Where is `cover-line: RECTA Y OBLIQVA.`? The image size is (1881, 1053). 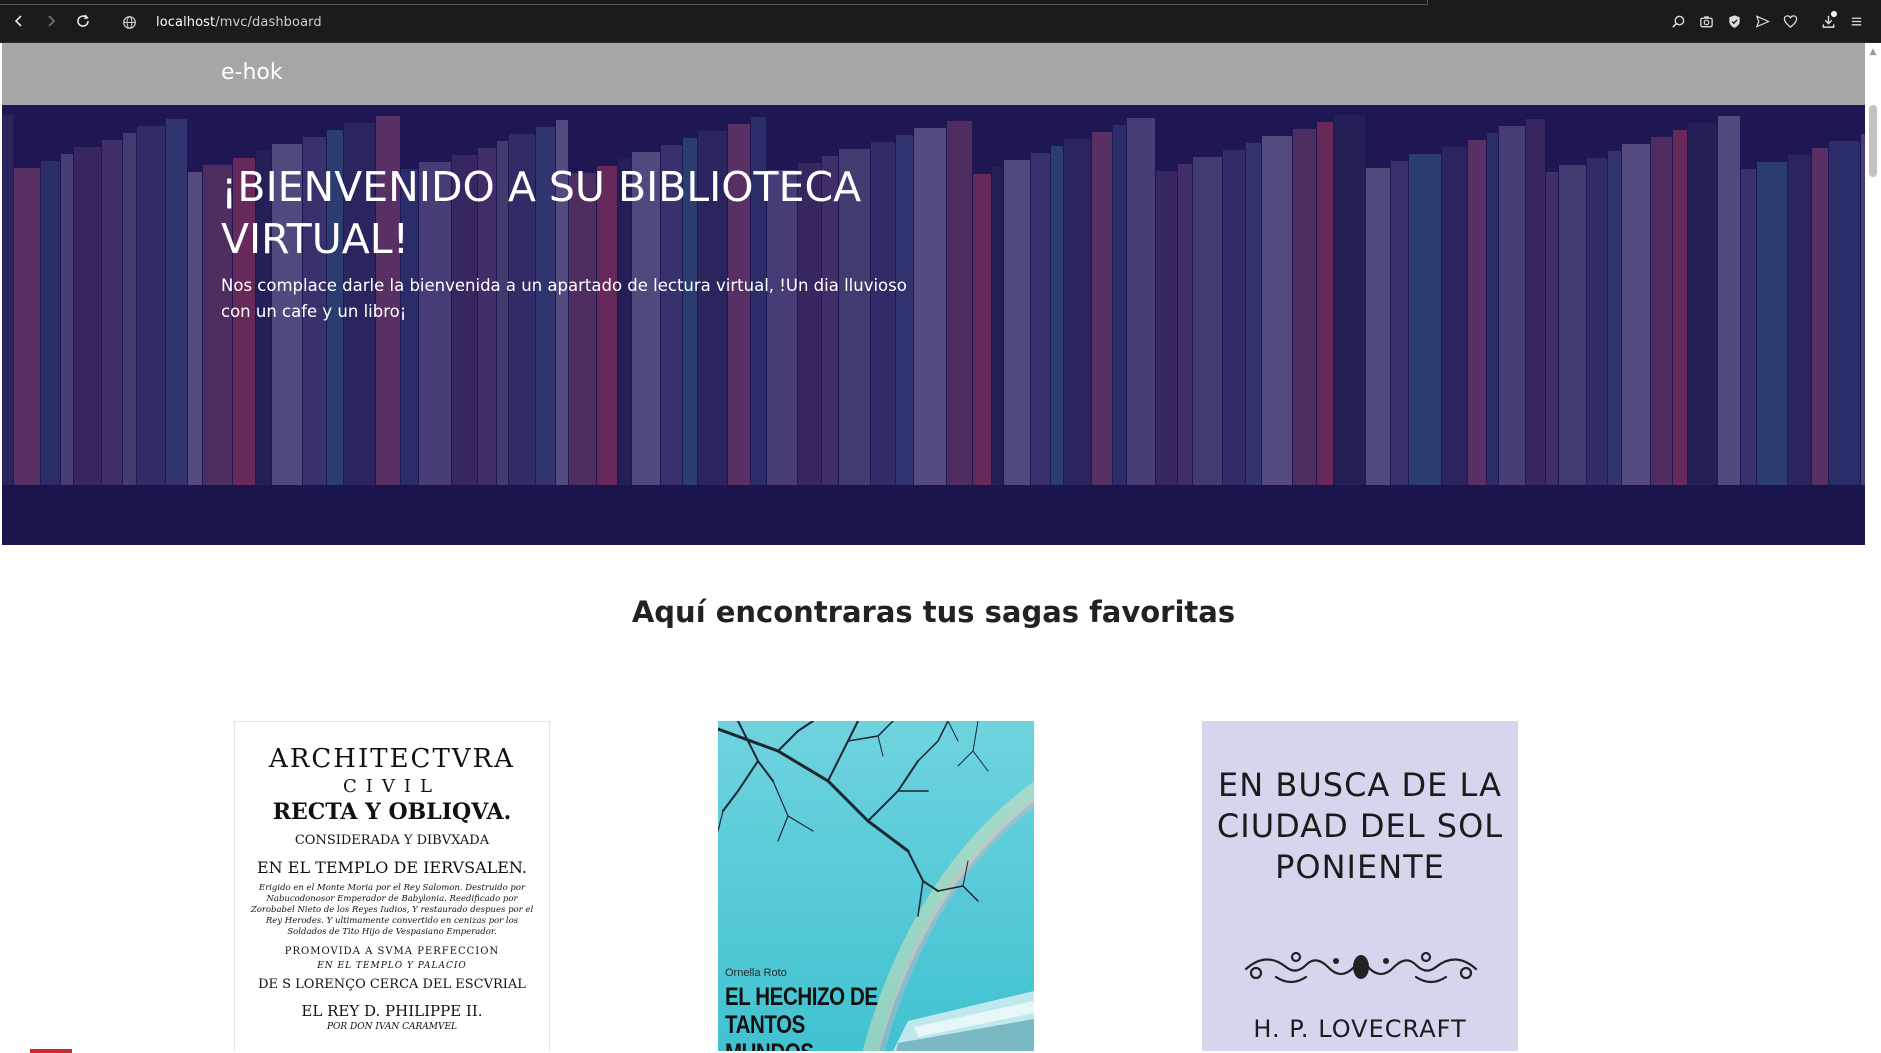 cover-line: RECTA Y OBLIQVA. is located at coordinates (392, 812).